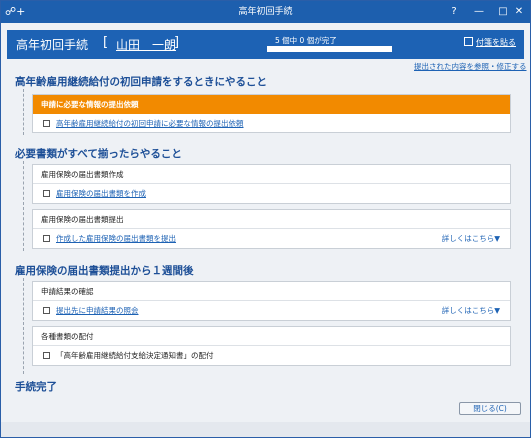  I want to click on progress-text: 5 個中 0 個が完了, so click(306, 40).